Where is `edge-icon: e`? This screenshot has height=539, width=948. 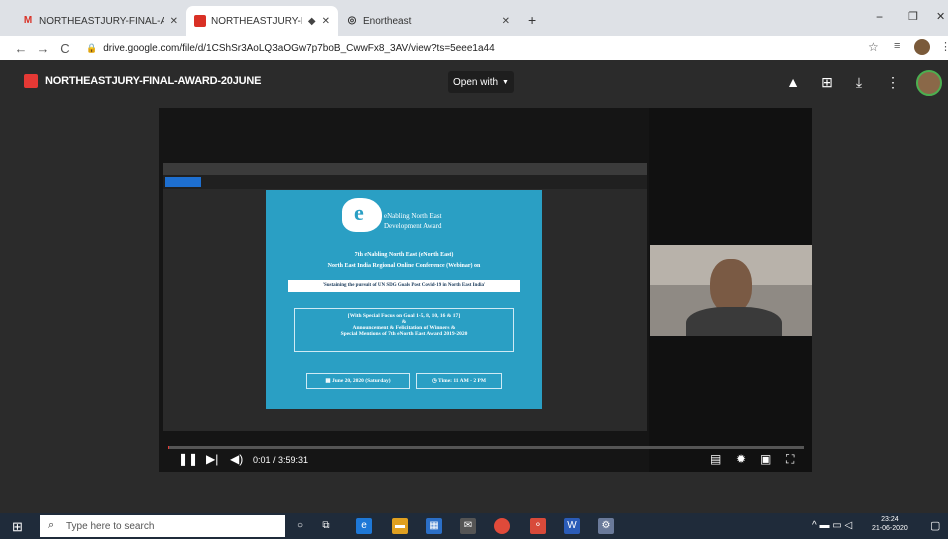
edge-icon: e is located at coordinates (364, 526).